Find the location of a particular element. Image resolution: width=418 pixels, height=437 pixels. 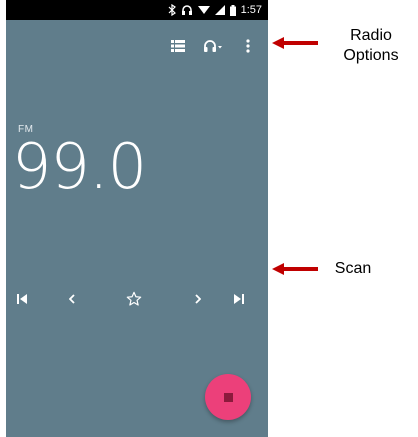

scan-controls is located at coordinates (137, 299).